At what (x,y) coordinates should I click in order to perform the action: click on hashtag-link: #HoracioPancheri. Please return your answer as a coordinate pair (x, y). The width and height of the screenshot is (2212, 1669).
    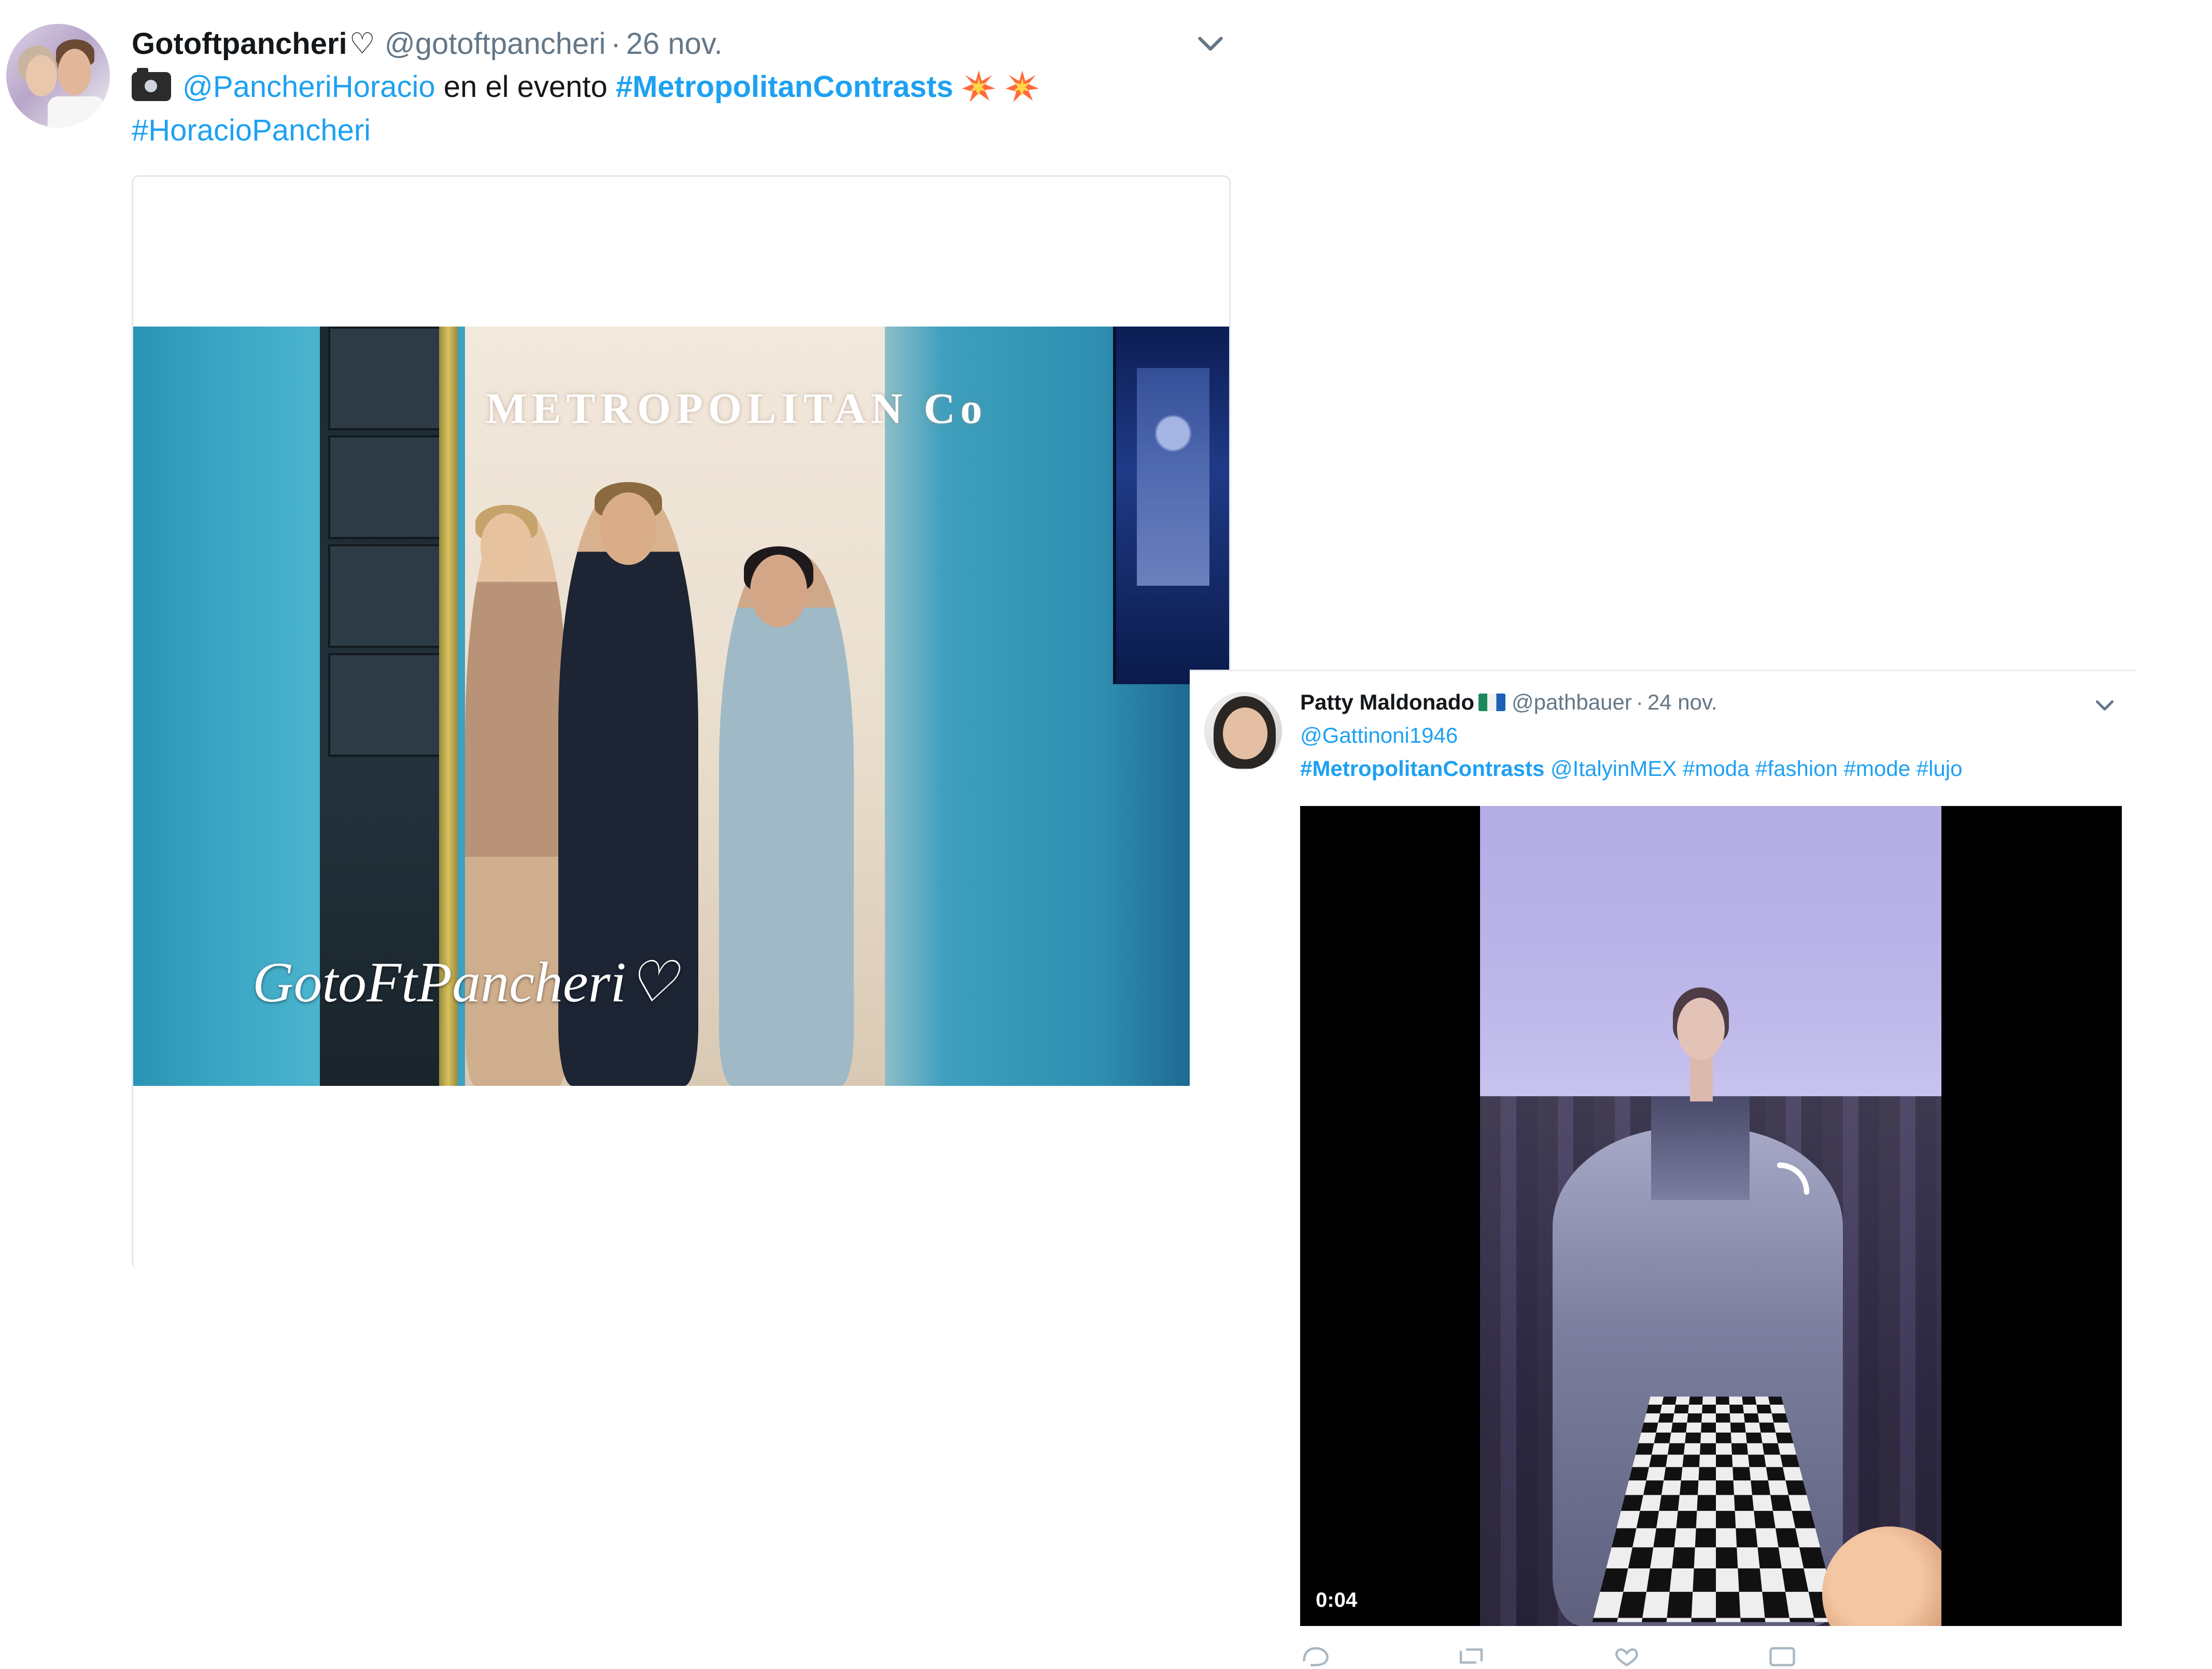
    Looking at the image, I should click on (251, 130).